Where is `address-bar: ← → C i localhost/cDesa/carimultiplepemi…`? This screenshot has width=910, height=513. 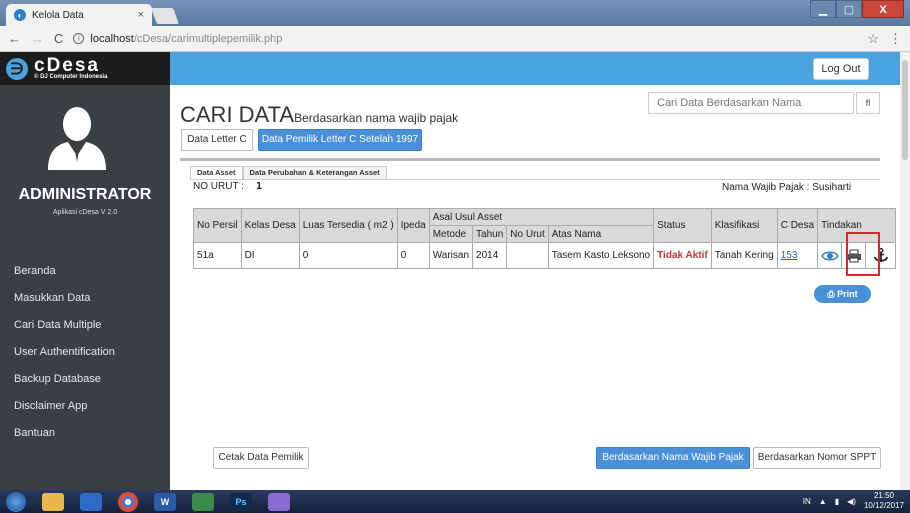
address-bar: ← → C i localhost/cDesa/carimultiplepemi… is located at coordinates (455, 39).